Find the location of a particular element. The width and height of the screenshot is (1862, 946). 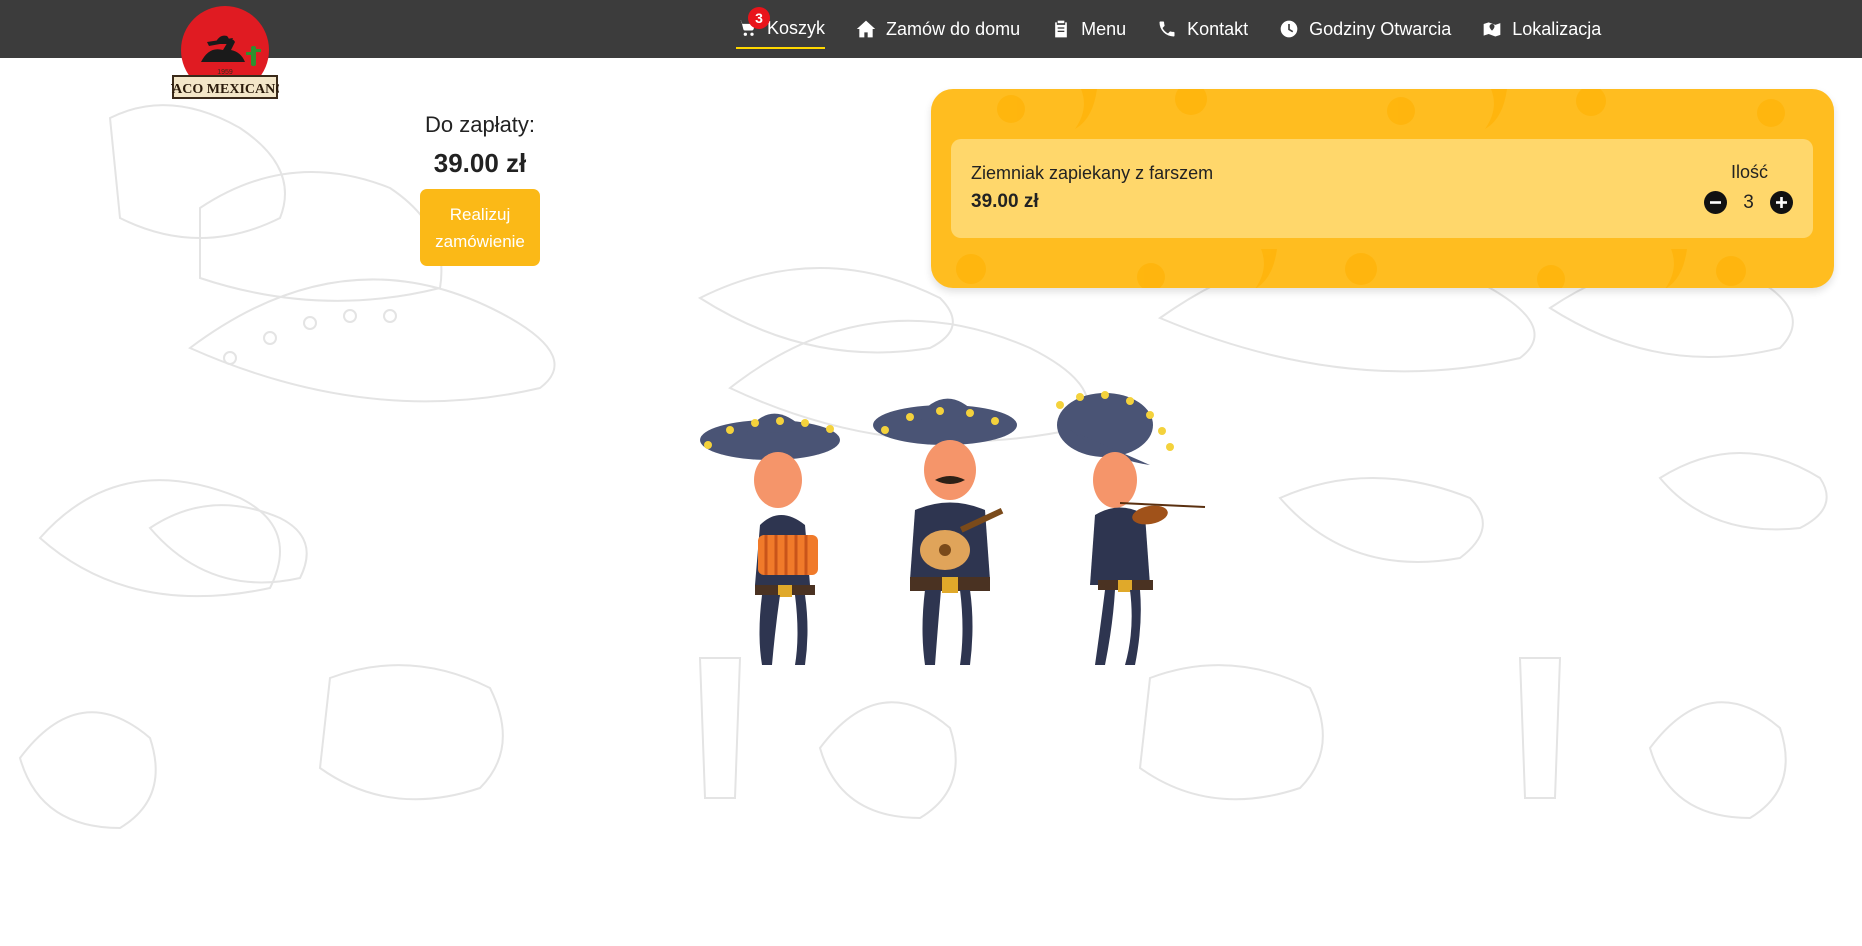

logo-year: 1959 is located at coordinates (225, 72).